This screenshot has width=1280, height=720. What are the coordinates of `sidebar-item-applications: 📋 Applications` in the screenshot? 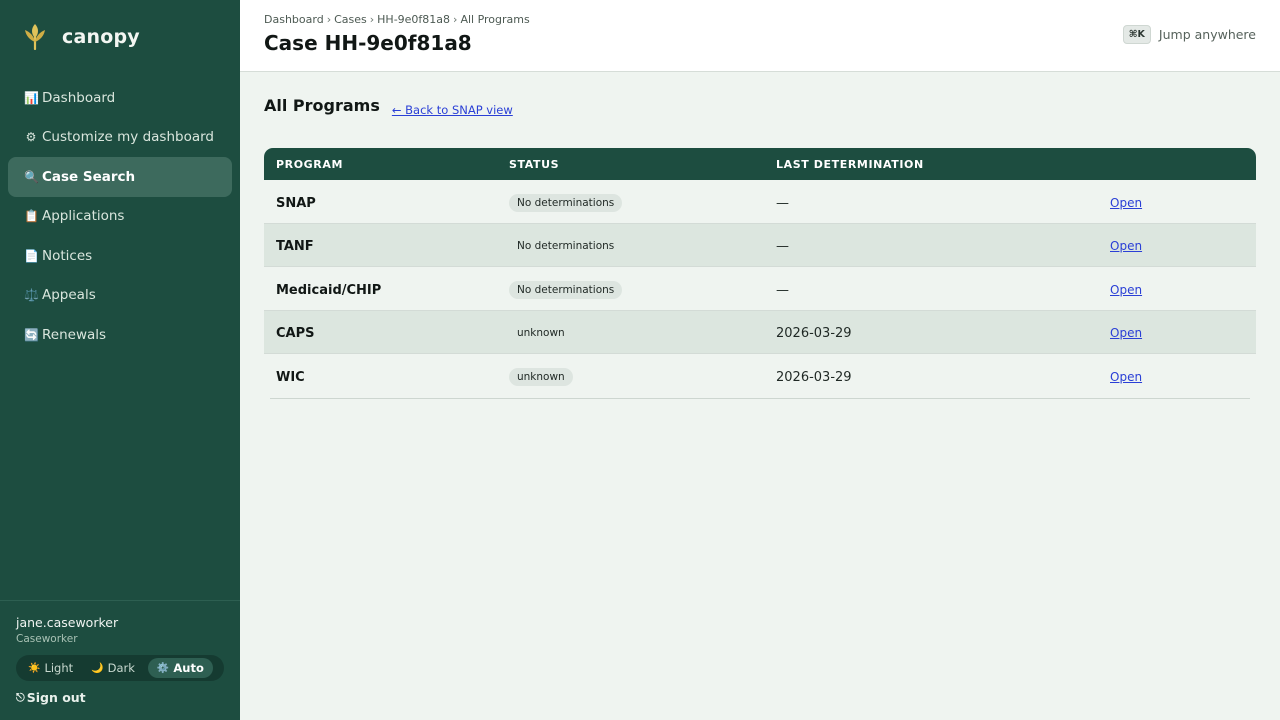 It's located at (120, 217).